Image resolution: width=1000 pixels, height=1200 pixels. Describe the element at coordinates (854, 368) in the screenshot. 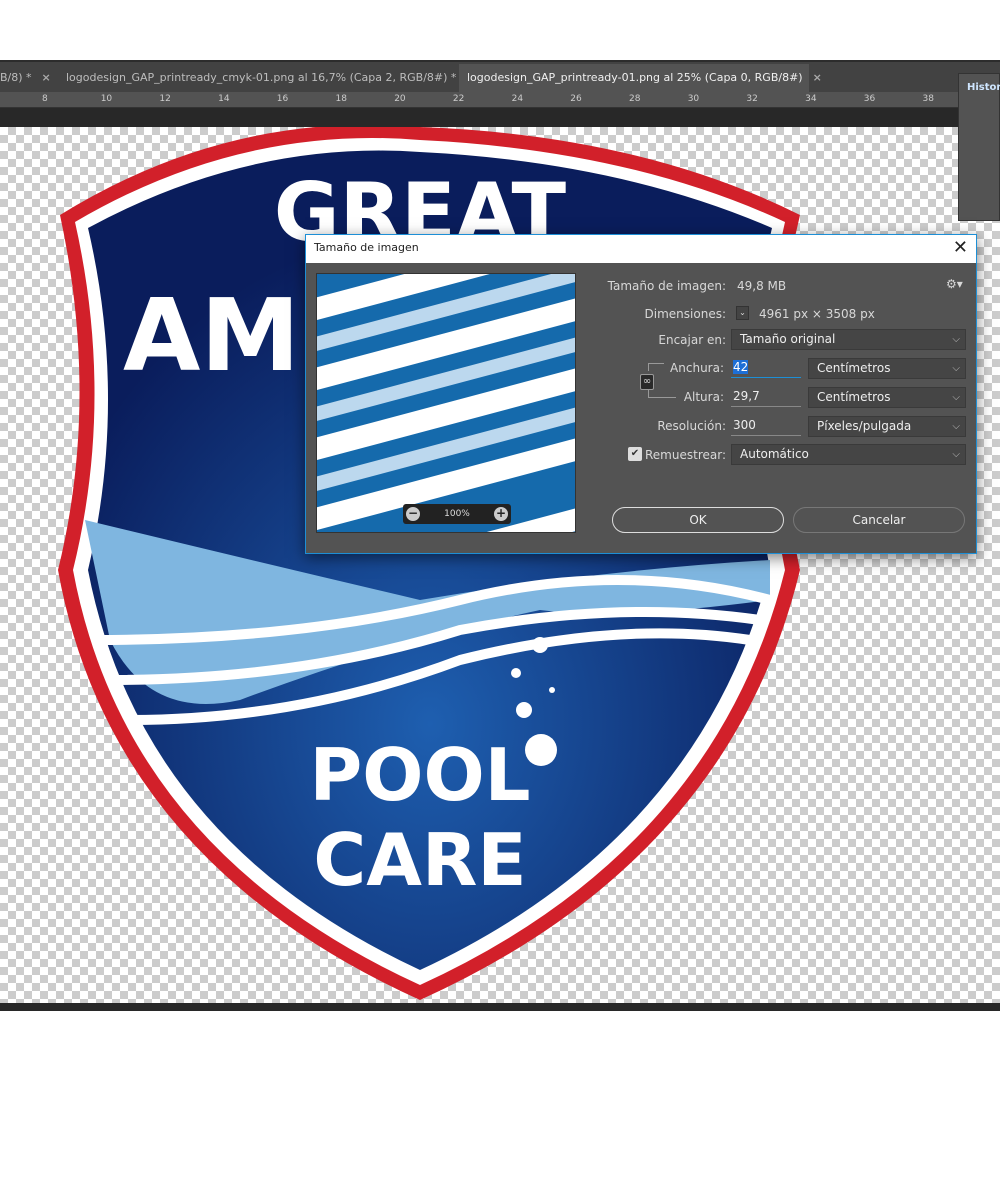

I see `width-unit: Centímetros` at that location.